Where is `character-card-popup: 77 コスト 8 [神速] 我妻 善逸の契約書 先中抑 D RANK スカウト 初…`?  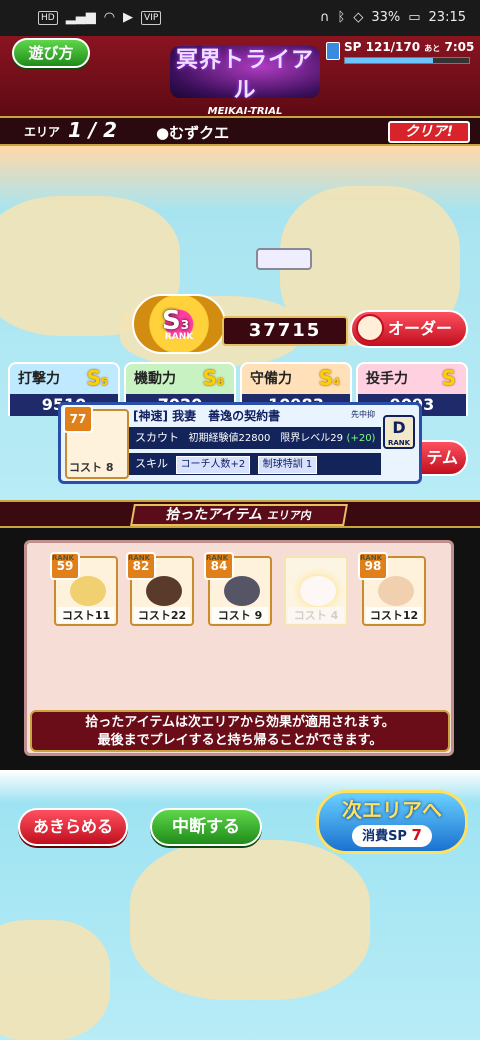
character-card-popup: 77 コスト 8 [神速] 我妻 善逸の契約書 先中抑 D RANK スカウト 初… is located at coordinates (240, 443).